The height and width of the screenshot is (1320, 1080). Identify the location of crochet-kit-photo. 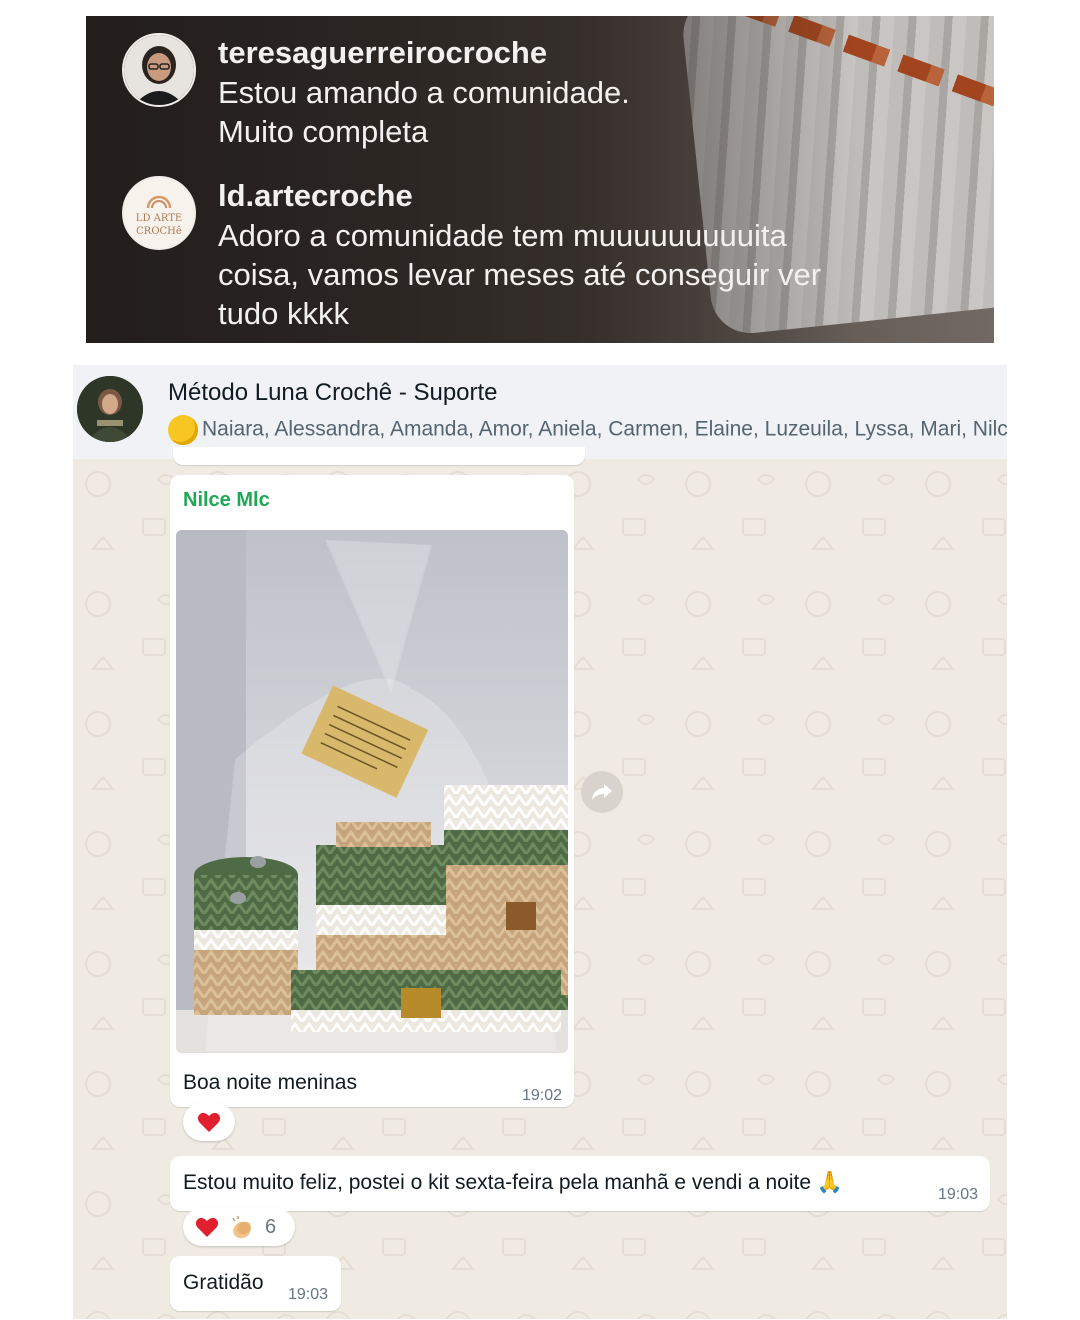
(372, 791).